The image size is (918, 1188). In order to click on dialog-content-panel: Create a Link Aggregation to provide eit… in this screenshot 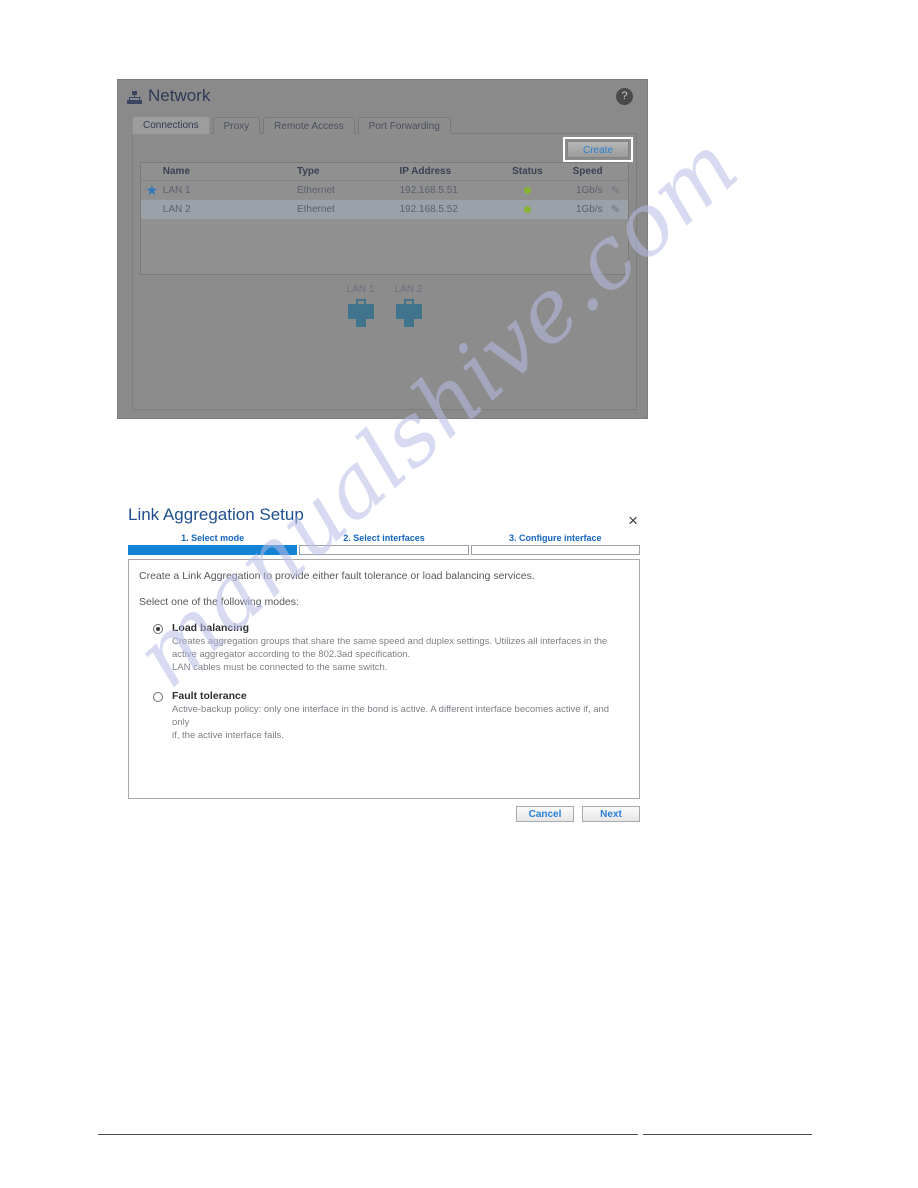, I will do `click(384, 679)`.